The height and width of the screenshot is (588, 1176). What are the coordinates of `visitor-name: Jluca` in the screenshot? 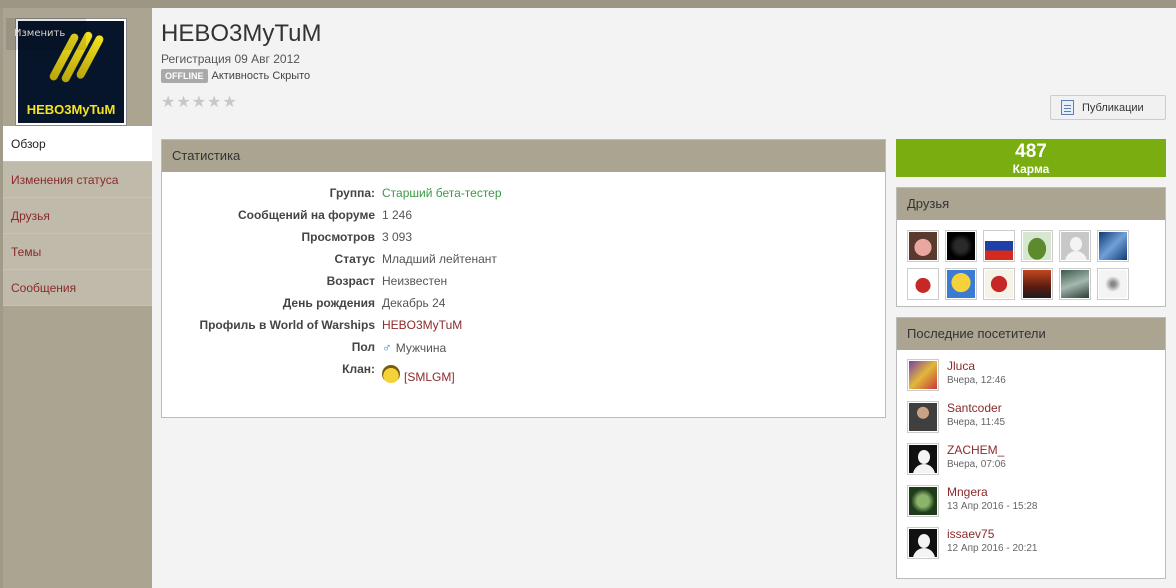 It's located at (976, 366).